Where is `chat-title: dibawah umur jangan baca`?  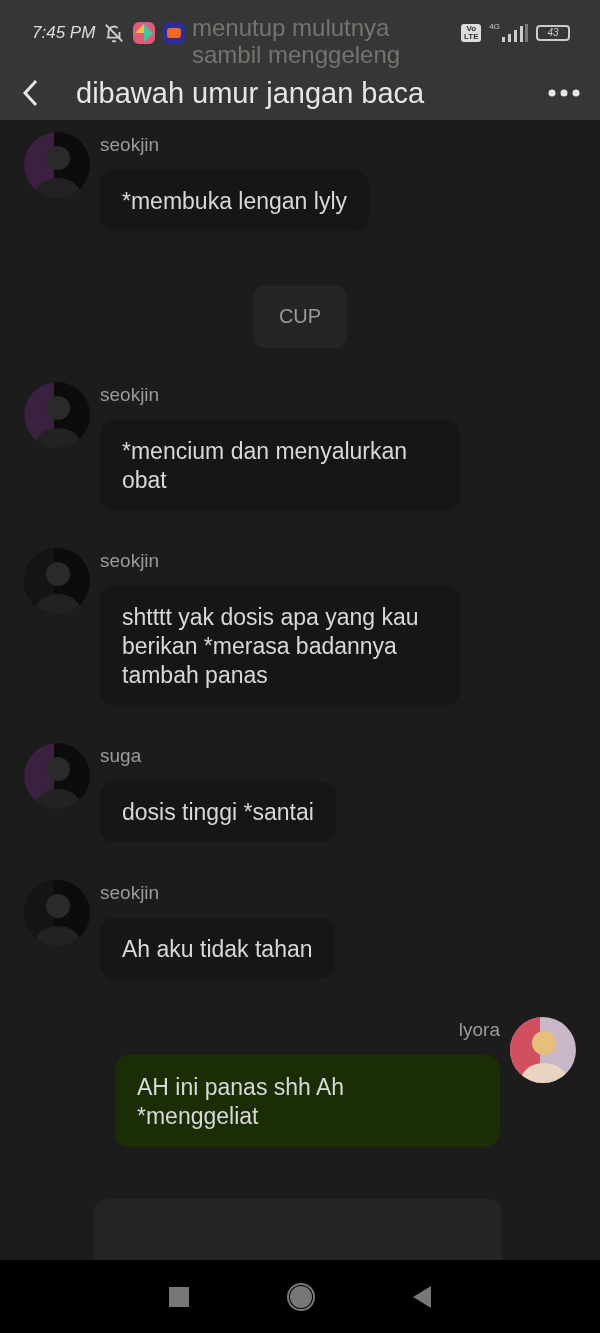
chat-title: dibawah umur jangan baca is located at coordinates (251, 93).